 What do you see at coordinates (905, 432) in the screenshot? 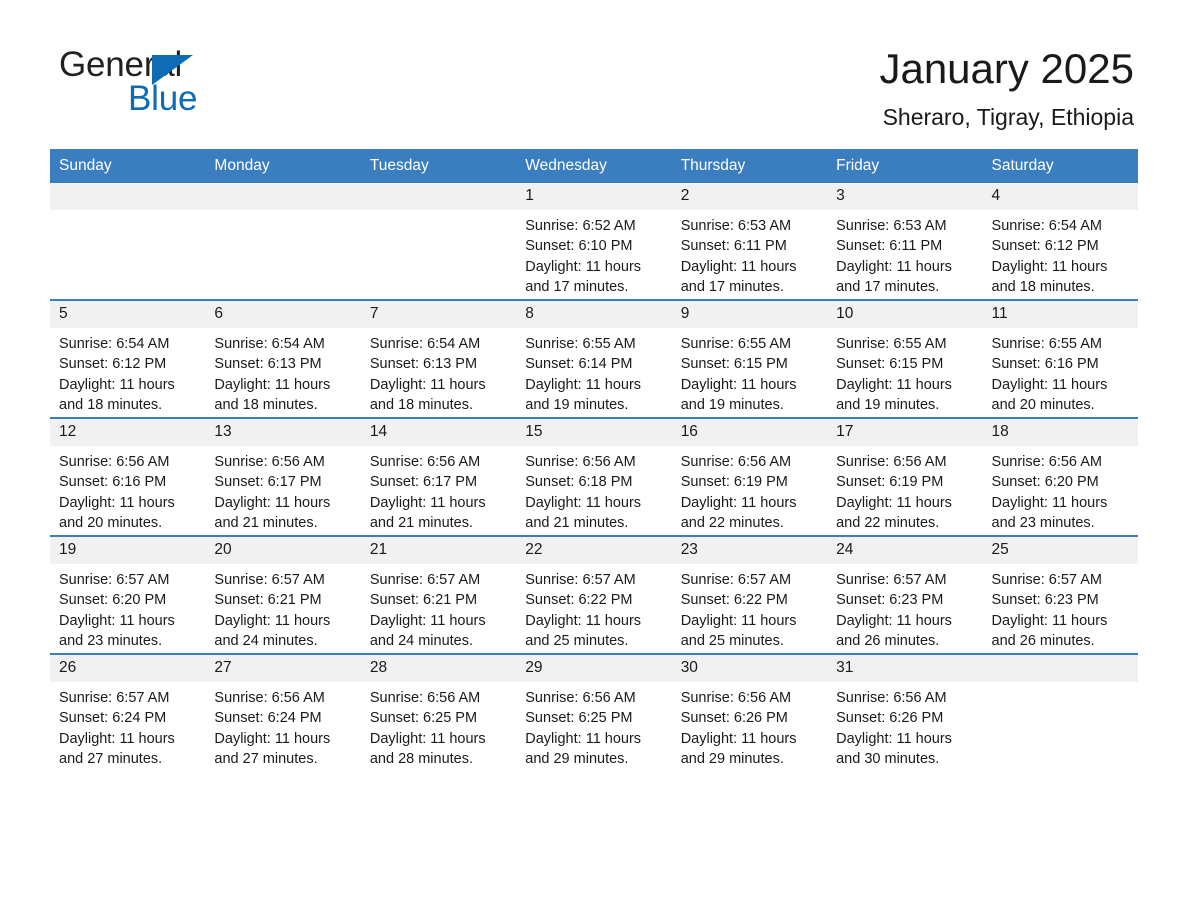
I see `day-number: 17` at bounding box center [905, 432].